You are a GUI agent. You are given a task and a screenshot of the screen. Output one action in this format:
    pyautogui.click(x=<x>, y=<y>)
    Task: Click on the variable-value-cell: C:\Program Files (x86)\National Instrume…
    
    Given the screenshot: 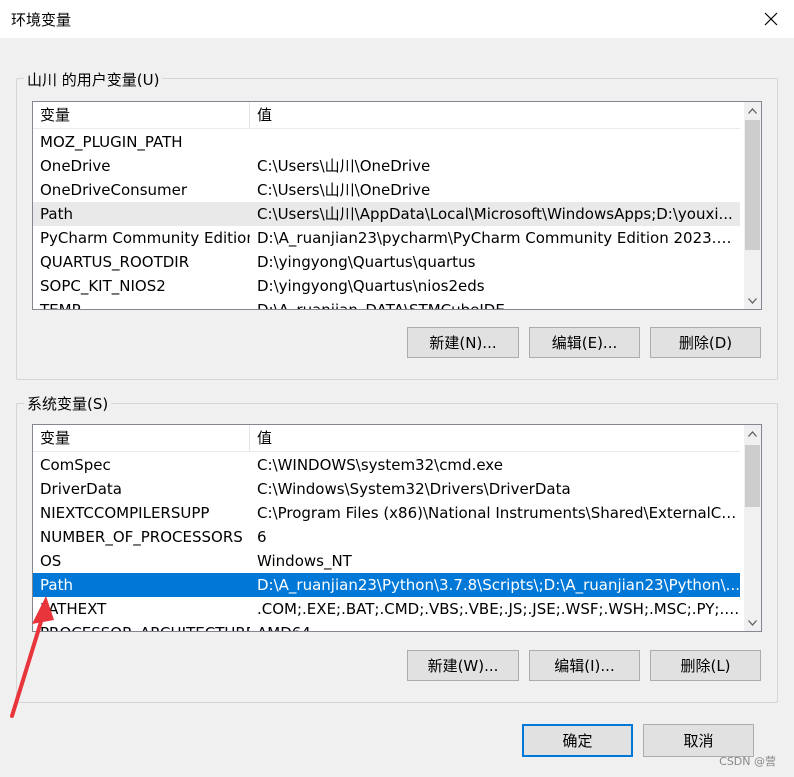 What is the action you would take?
    pyautogui.click(x=498, y=513)
    